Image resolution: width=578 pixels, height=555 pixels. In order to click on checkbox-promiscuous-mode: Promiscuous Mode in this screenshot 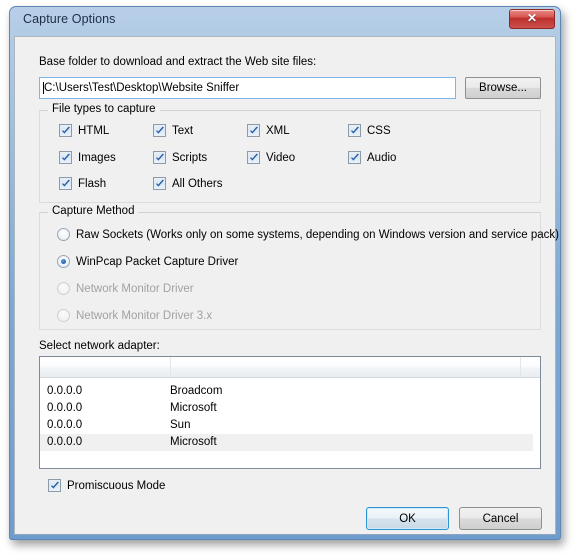, I will do `click(106, 485)`.